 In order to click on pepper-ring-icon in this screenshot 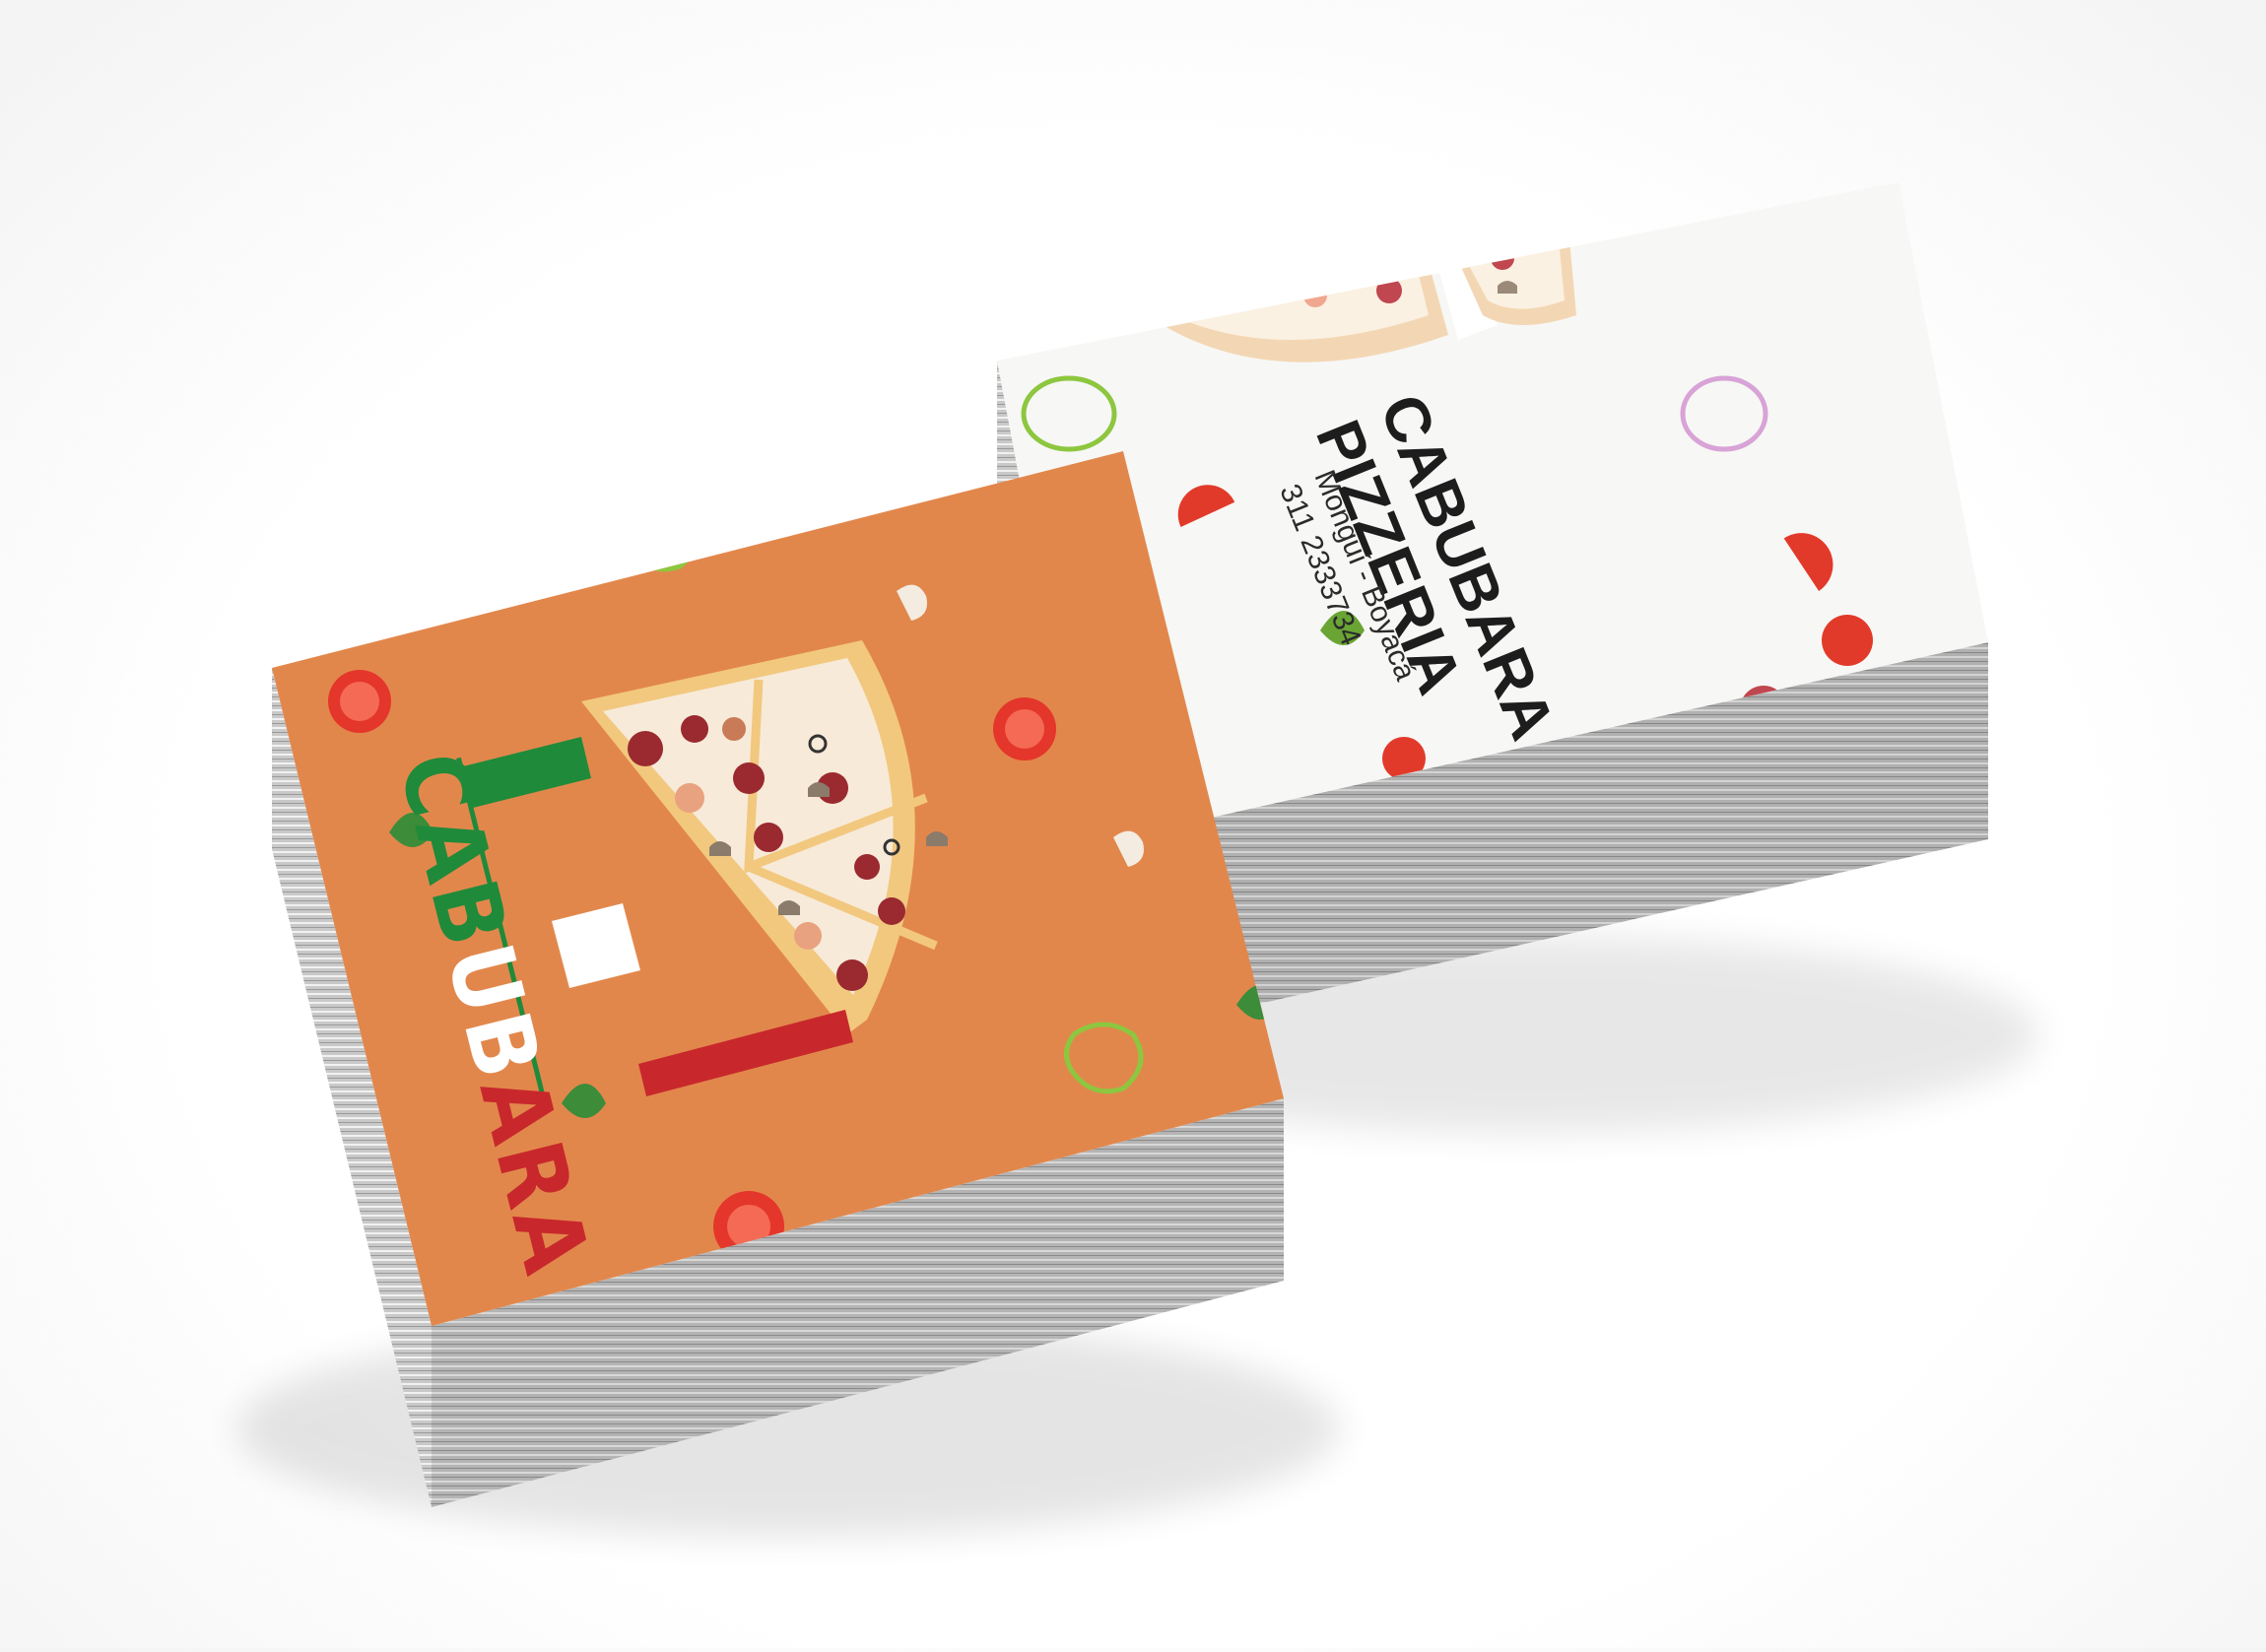, I will do `click(660, 535)`.